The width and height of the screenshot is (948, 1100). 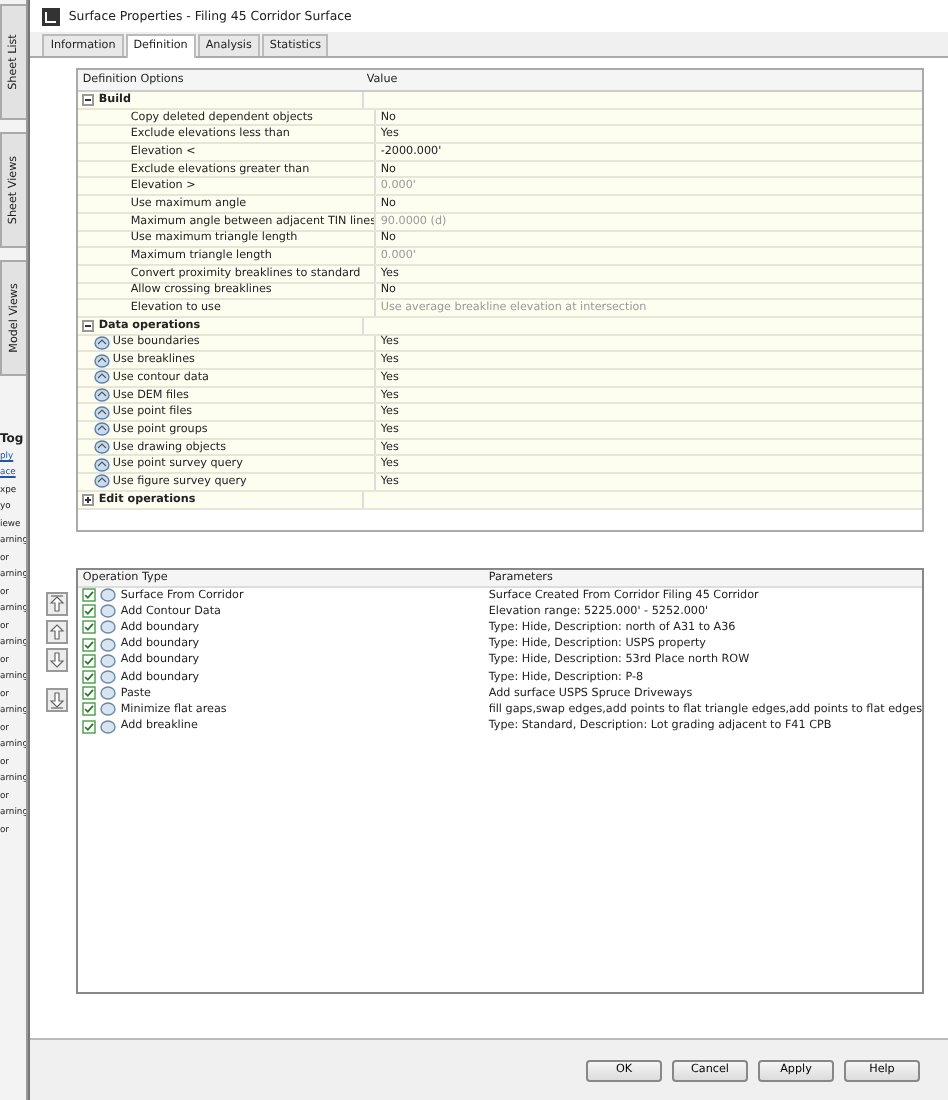 What do you see at coordinates (102, 342) in the screenshot?
I see `data-operation-icon` at bounding box center [102, 342].